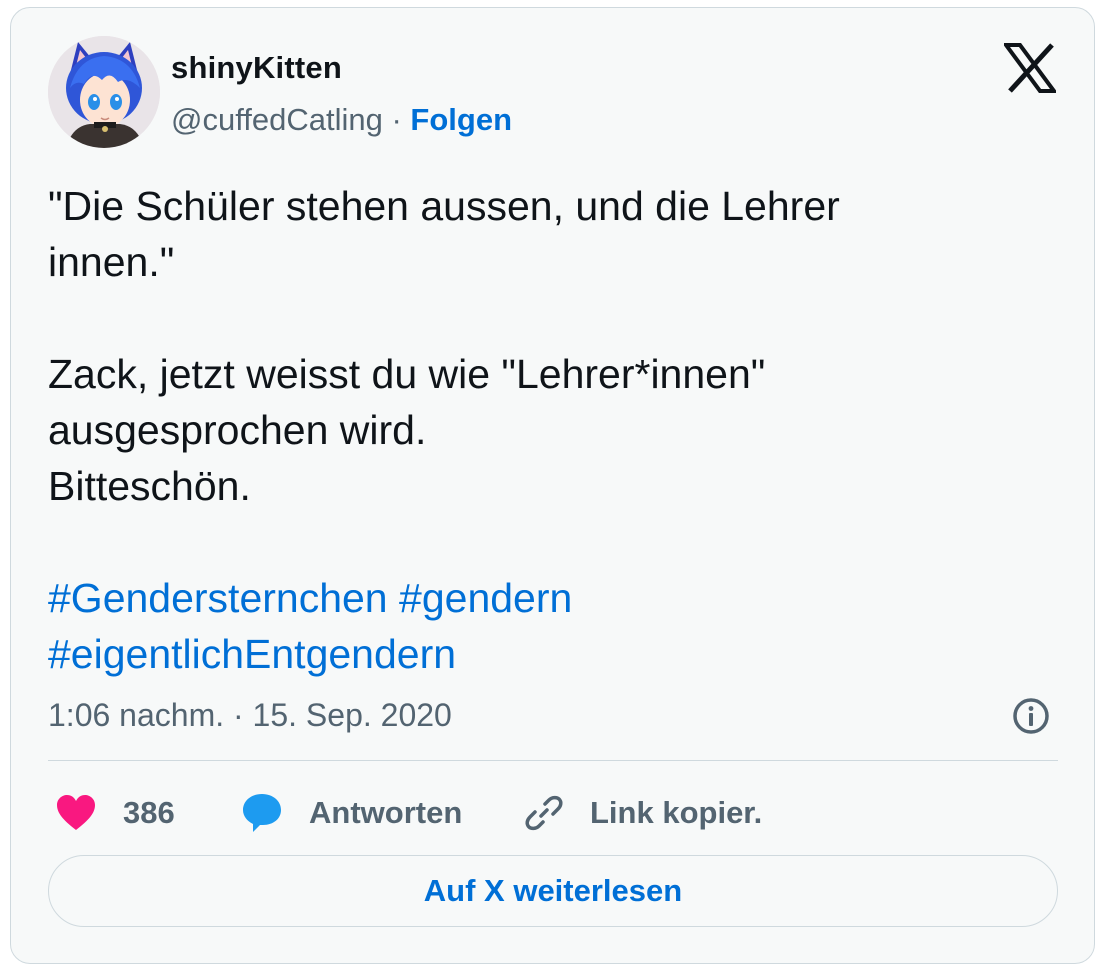  Describe the element at coordinates (544, 813) in the screenshot. I see `link-icon` at that location.